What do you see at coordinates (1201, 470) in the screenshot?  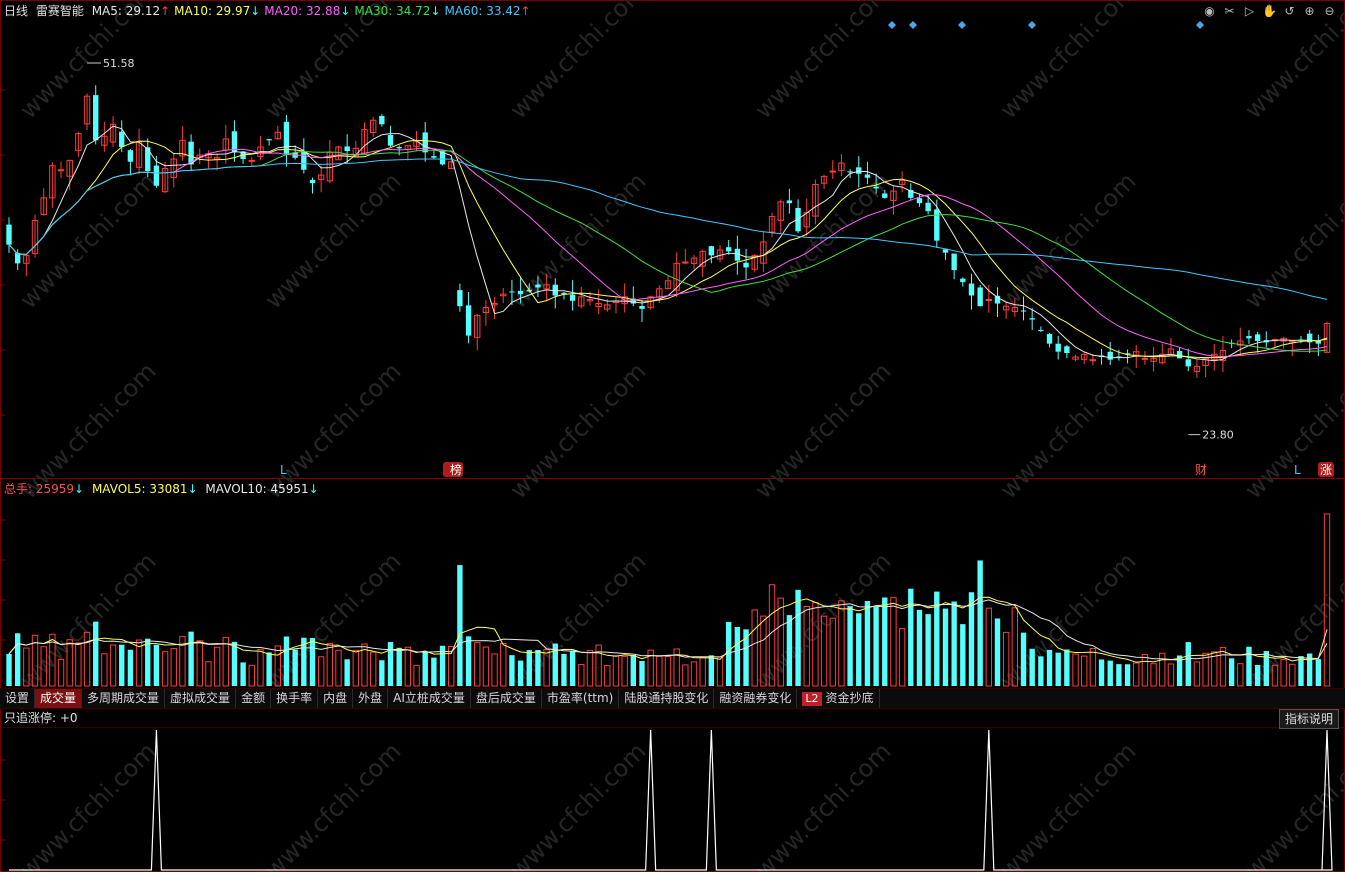 I see `cai-marker: 财` at bounding box center [1201, 470].